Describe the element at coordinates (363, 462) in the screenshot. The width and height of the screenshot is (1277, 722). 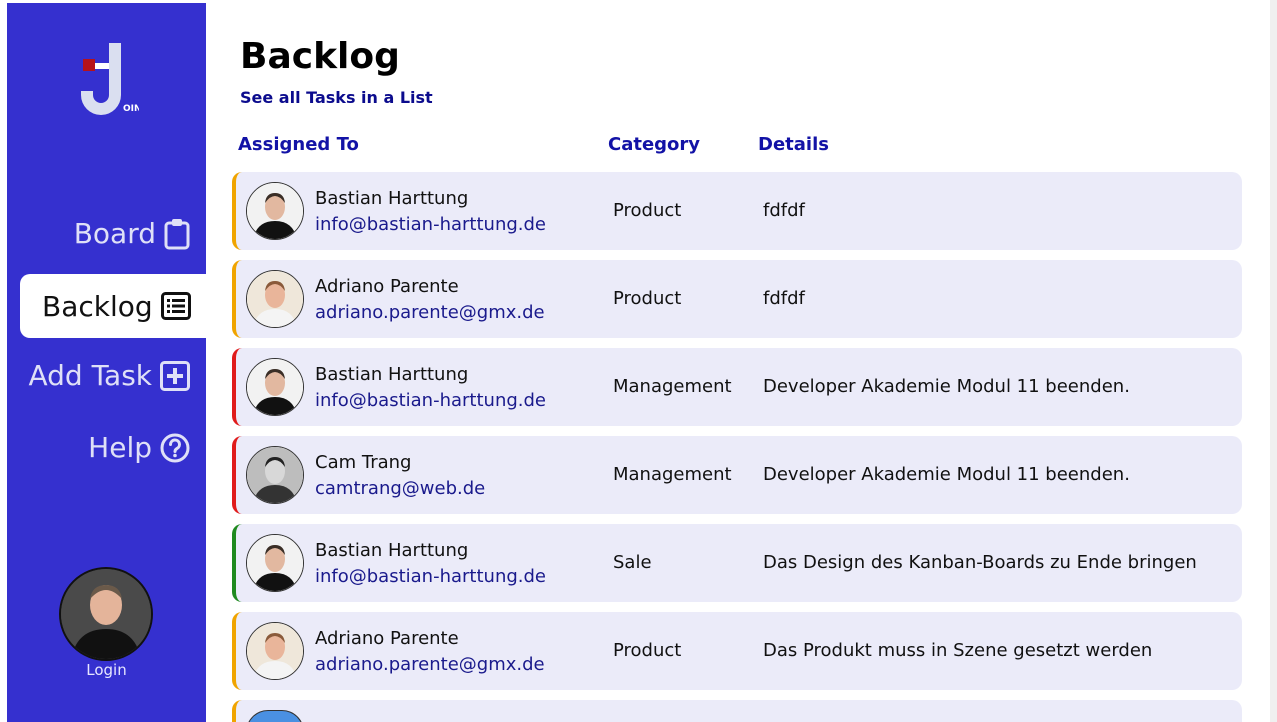
I see `assignee-name: Cam Trang` at that location.